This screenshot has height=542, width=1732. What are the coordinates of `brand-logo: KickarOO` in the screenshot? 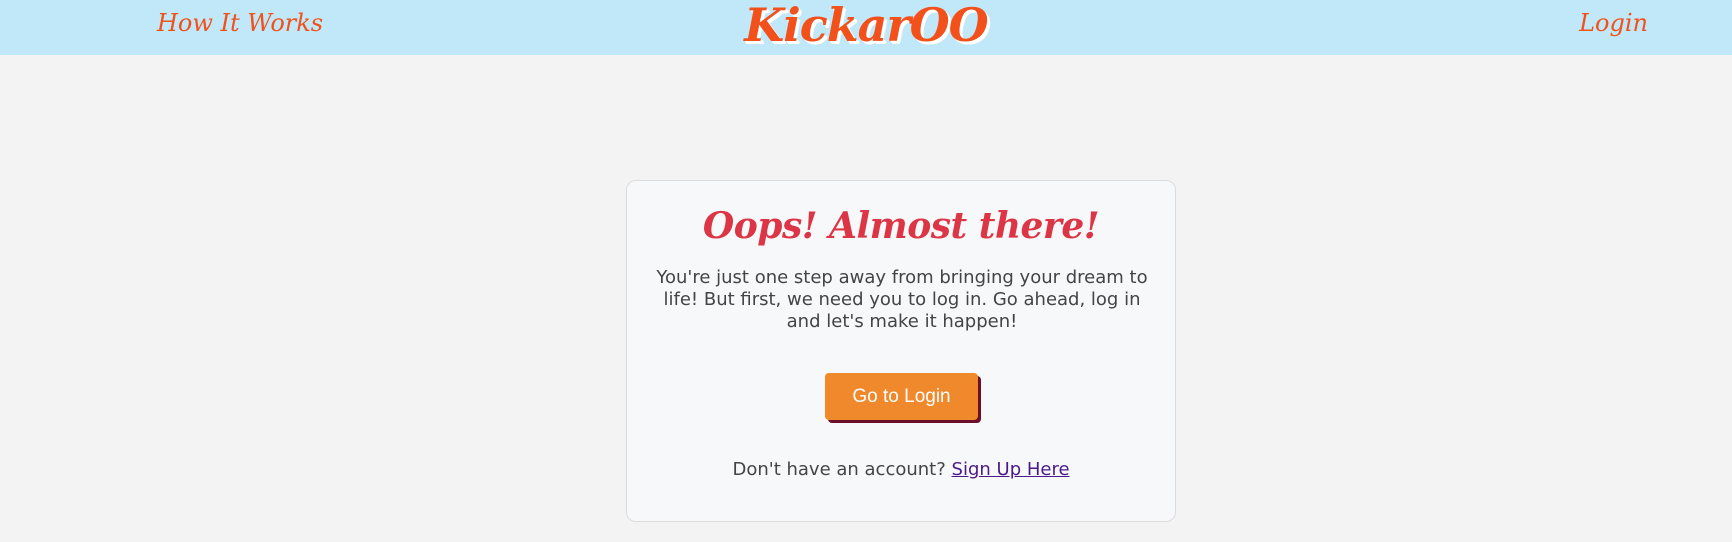 It's located at (866, 26).